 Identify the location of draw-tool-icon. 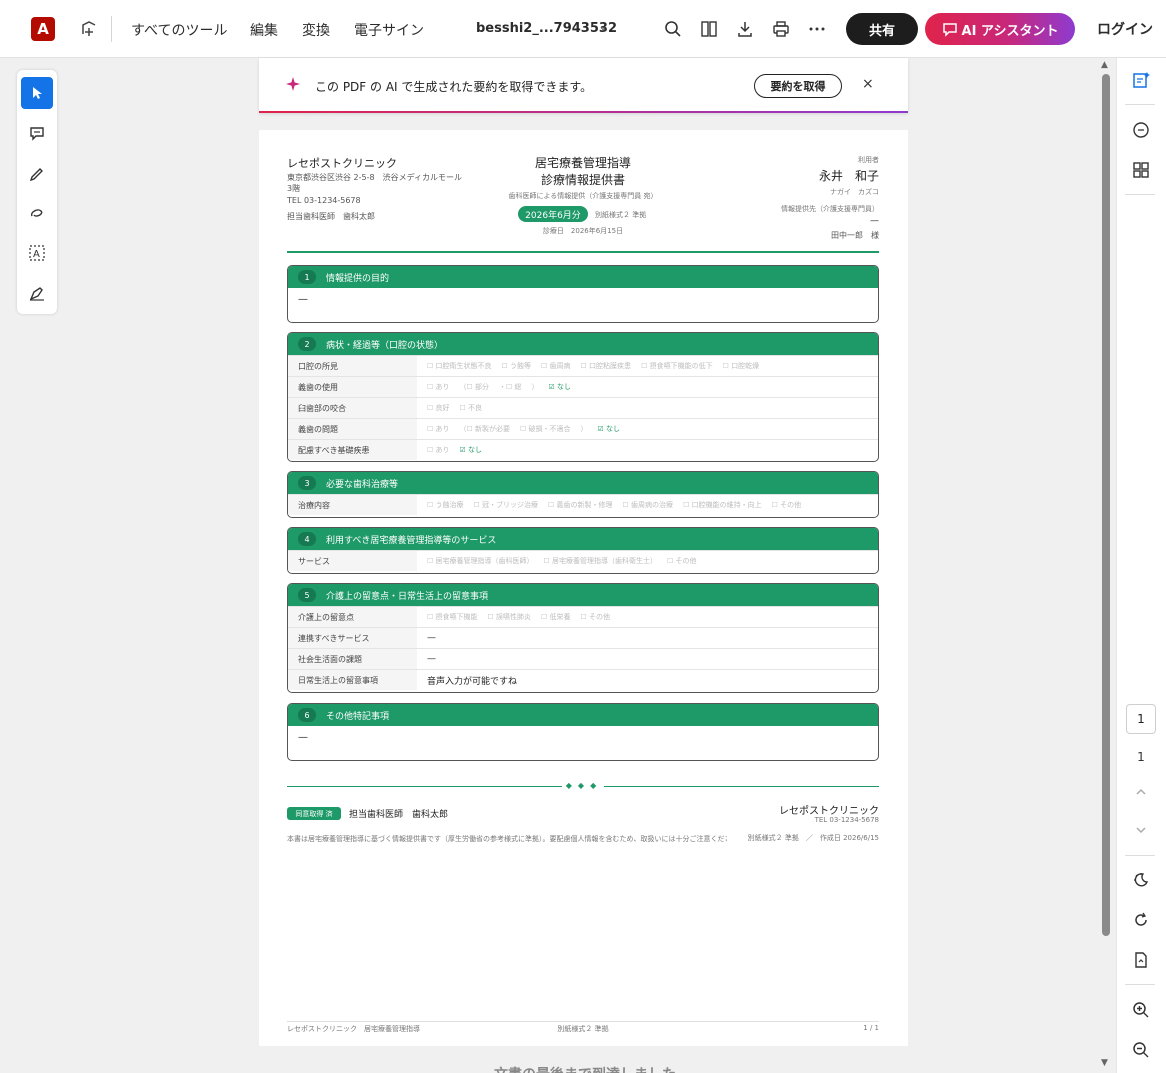
(37, 213).